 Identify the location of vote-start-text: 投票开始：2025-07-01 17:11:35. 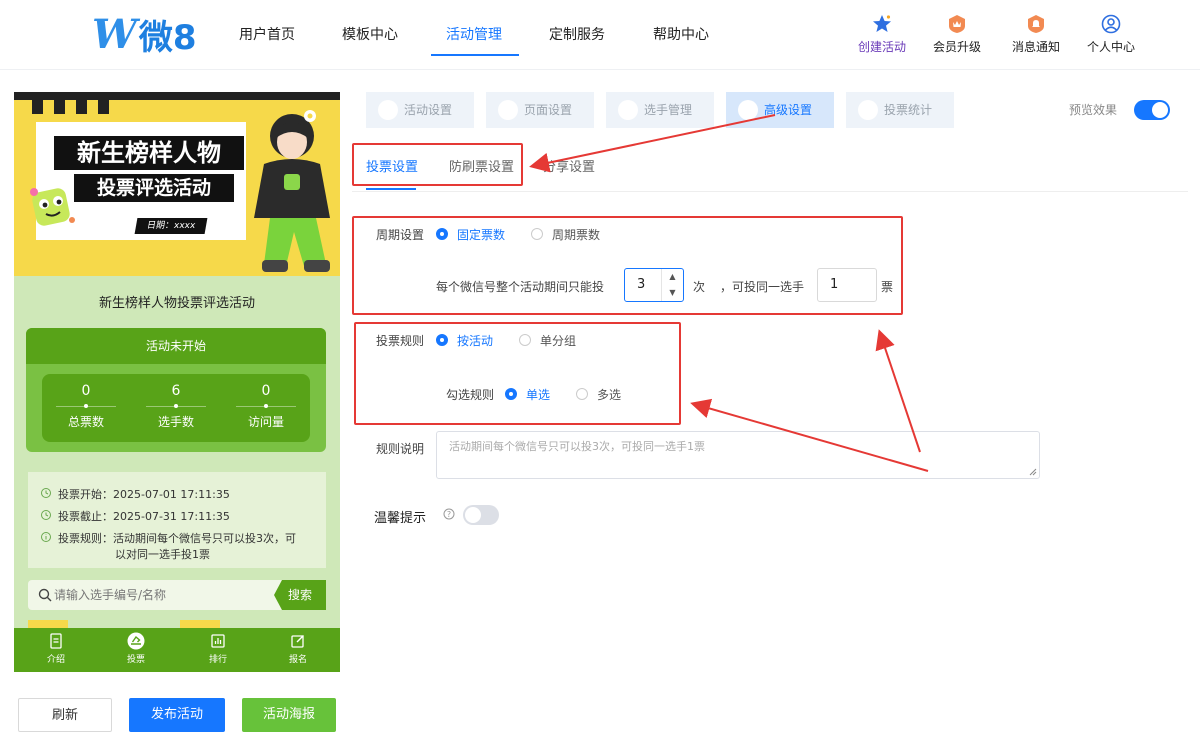
(144, 494).